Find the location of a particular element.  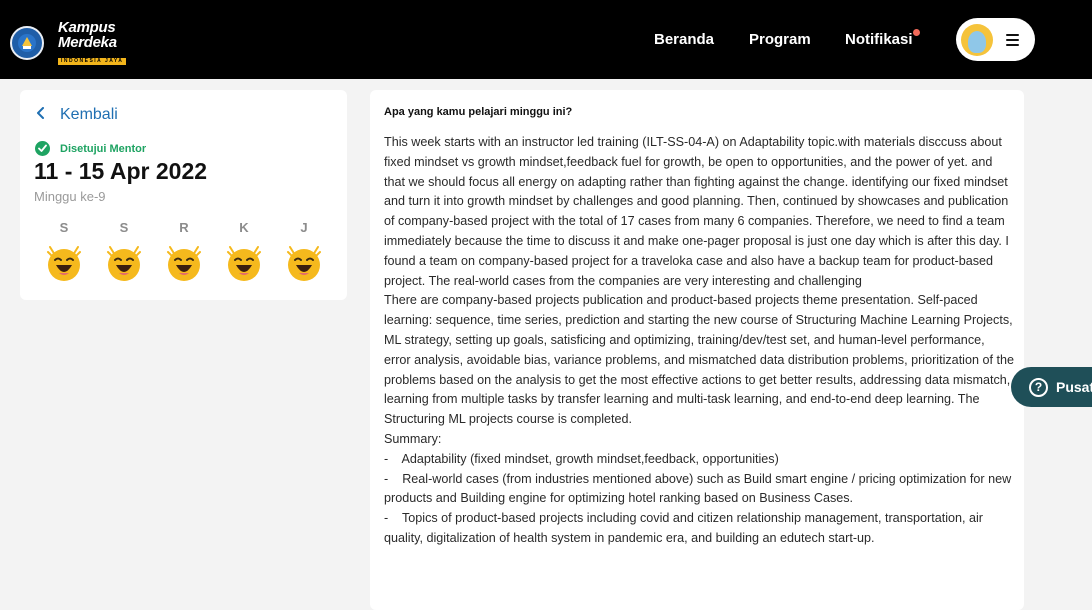

hamburger-menu-icon is located at coordinates (1012, 41).